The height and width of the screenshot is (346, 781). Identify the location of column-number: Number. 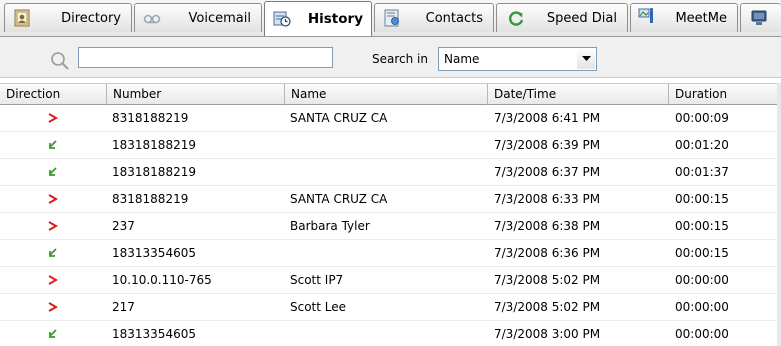
(196, 94).